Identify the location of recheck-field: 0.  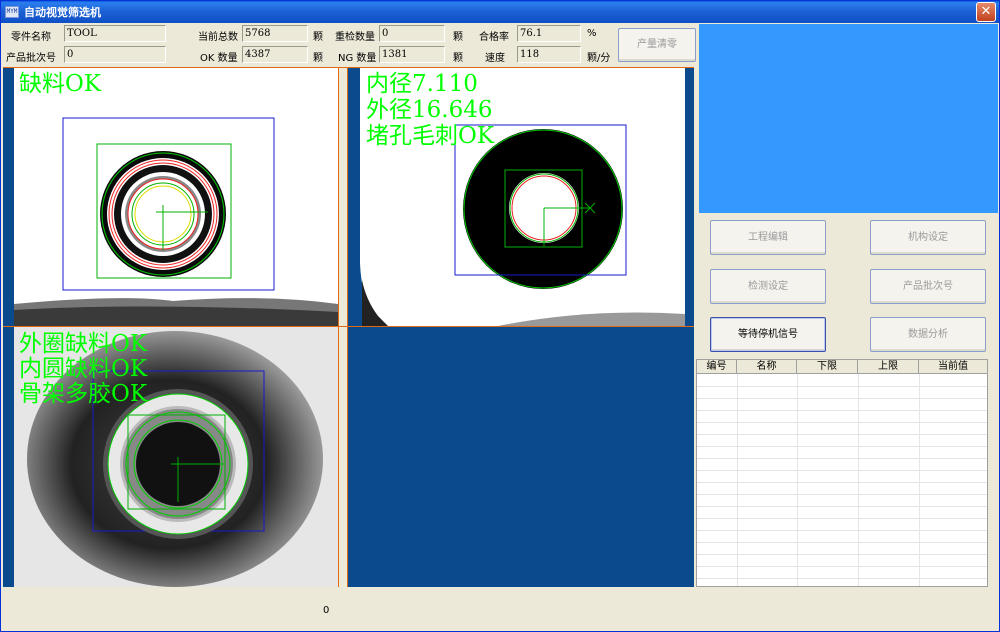
(412, 33).